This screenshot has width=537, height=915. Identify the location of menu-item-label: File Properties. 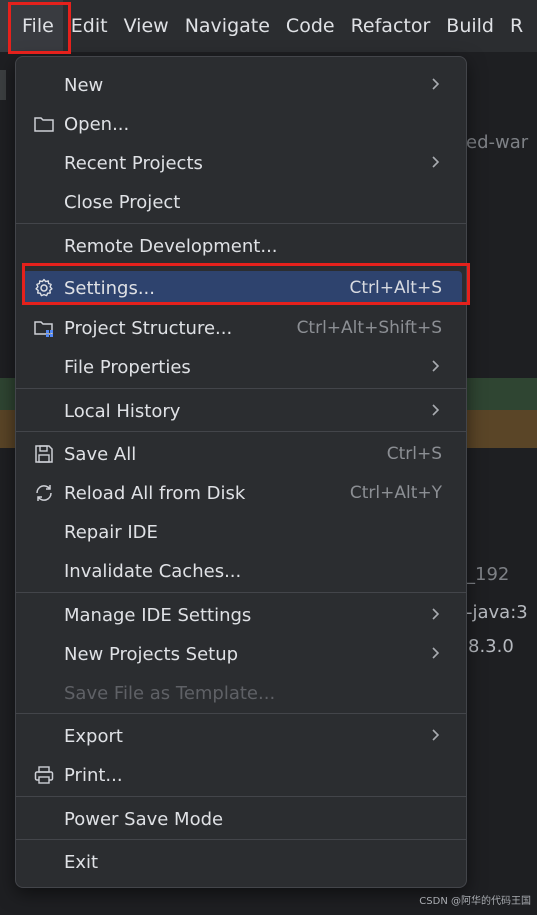
(127, 367).